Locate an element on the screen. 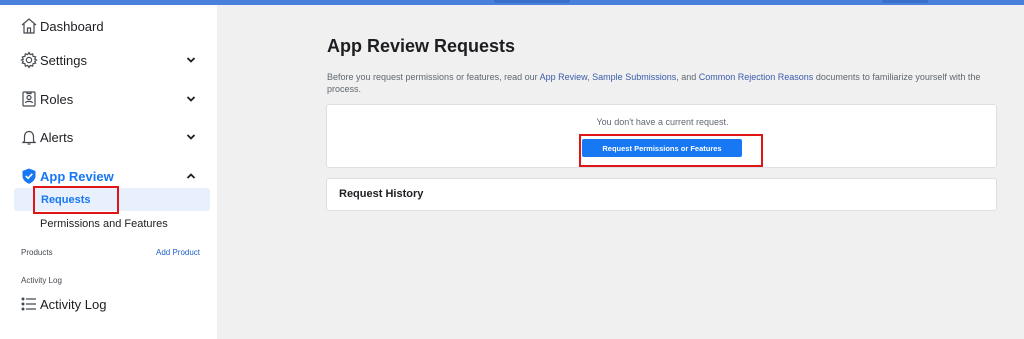 The width and height of the screenshot is (1024, 339). sidebar-item-label: Roles is located at coordinates (57, 99).